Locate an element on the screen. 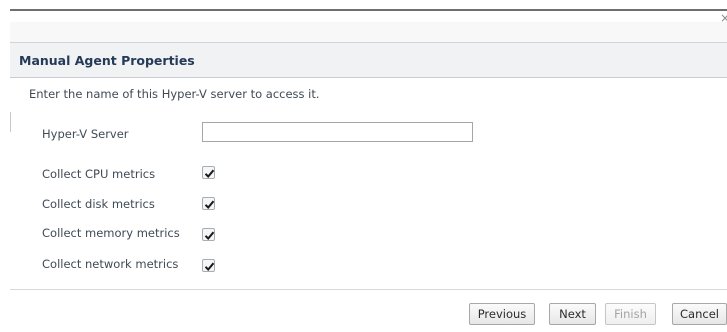 The image size is (727, 332). top-strip is located at coordinates (368, 32).